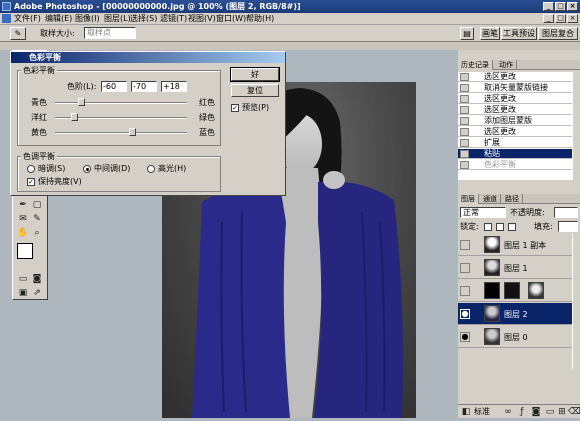 This screenshot has height=421, width=580. I want to click on notes-tool-icon: ✉, so click(23, 219).